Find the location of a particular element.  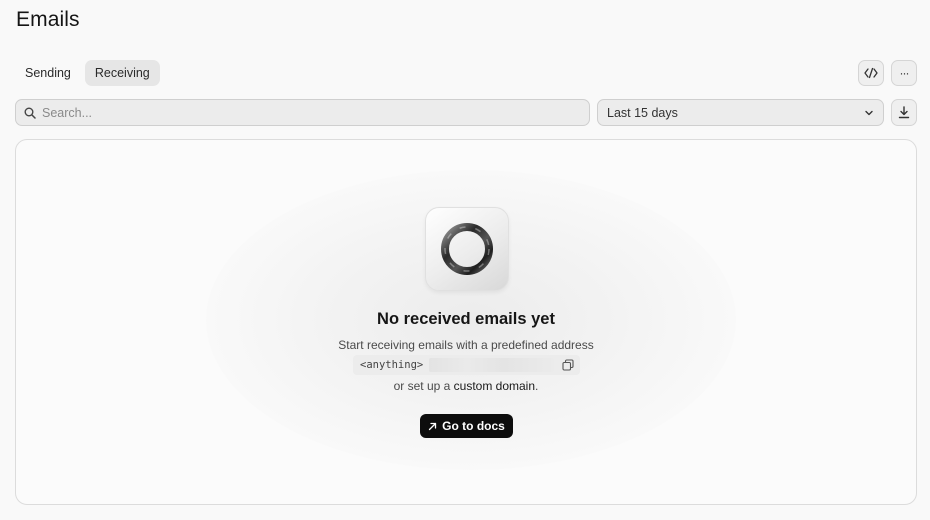

custom-domain-line: or set up a custom domain. is located at coordinates (466, 386).